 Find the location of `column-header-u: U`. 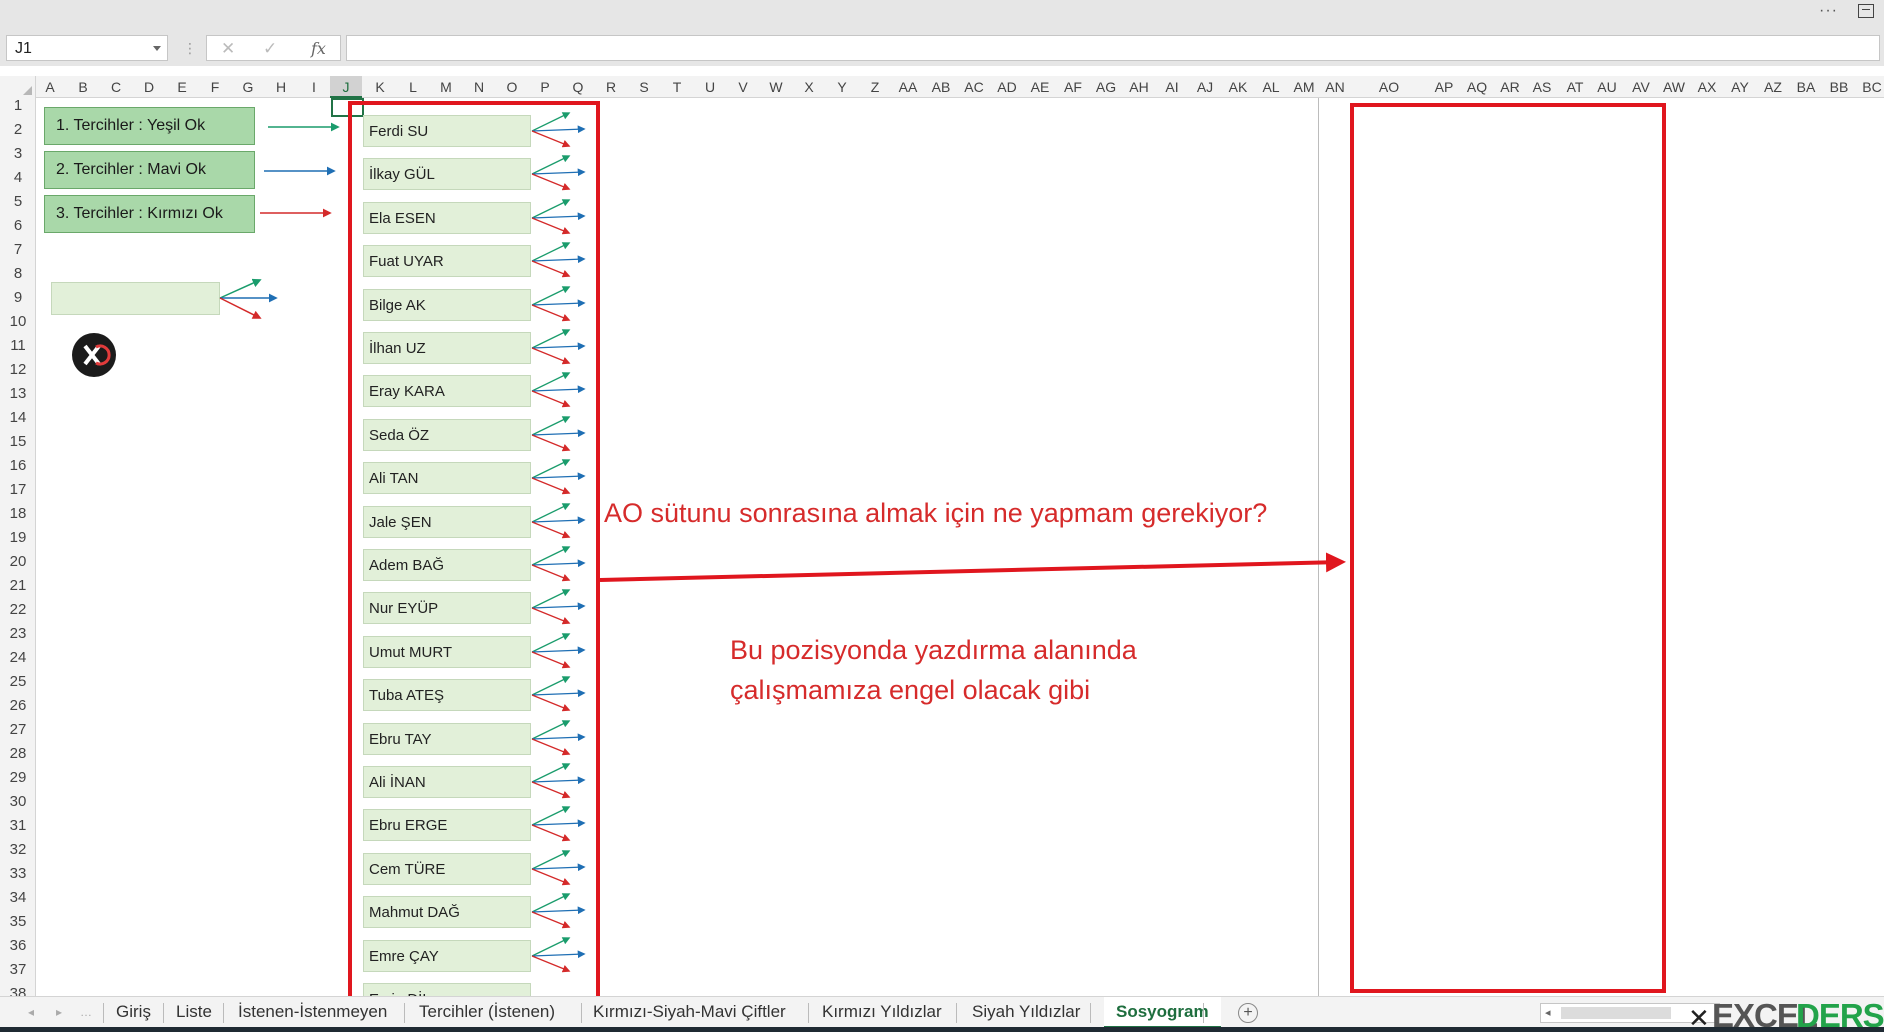

column-header-u: U is located at coordinates (710, 87).